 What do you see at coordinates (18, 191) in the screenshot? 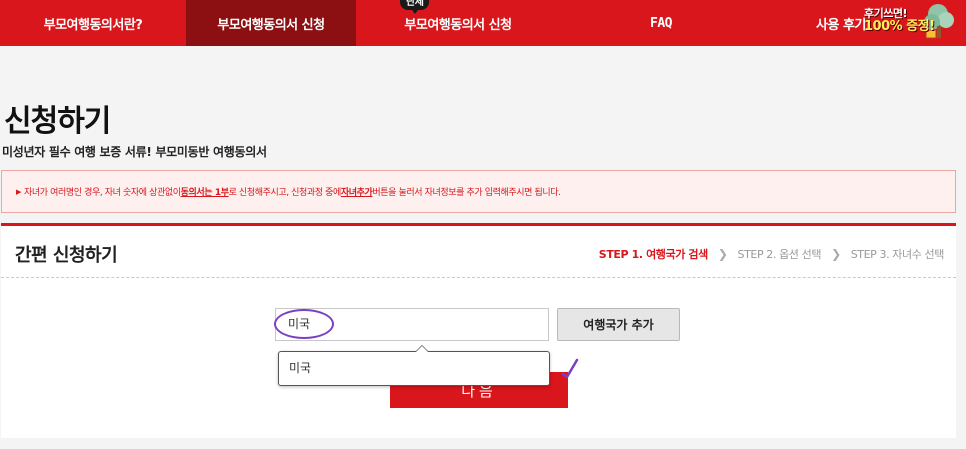
I see `triangle-right-icon: ▶` at bounding box center [18, 191].